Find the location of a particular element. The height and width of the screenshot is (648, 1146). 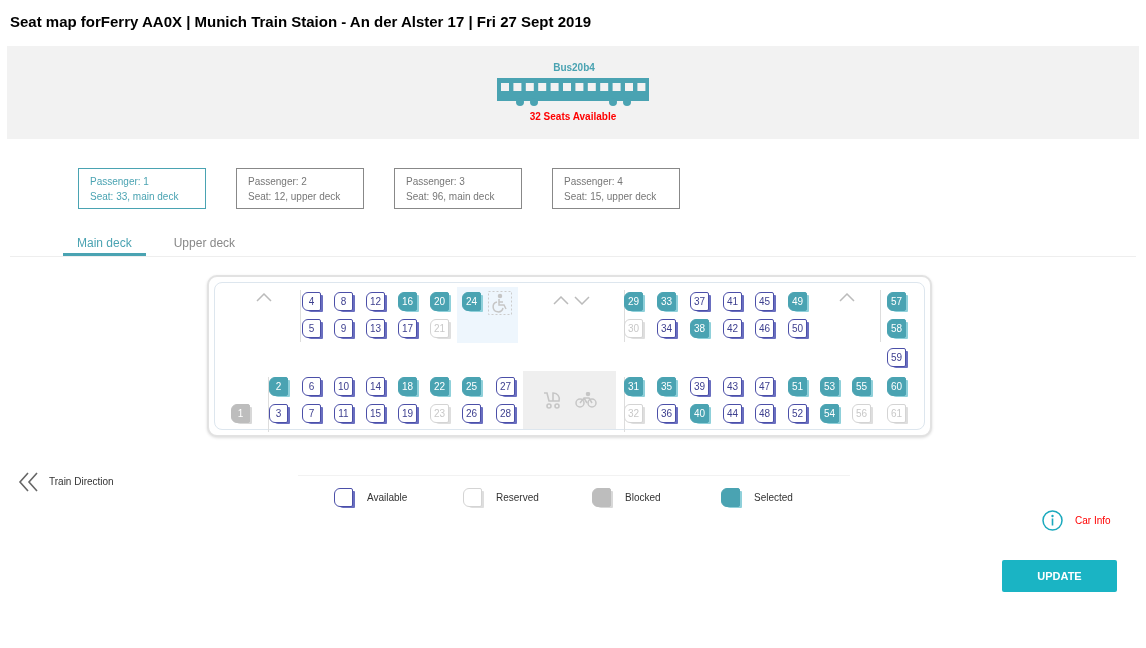

seat: 54 is located at coordinates (829, 413).